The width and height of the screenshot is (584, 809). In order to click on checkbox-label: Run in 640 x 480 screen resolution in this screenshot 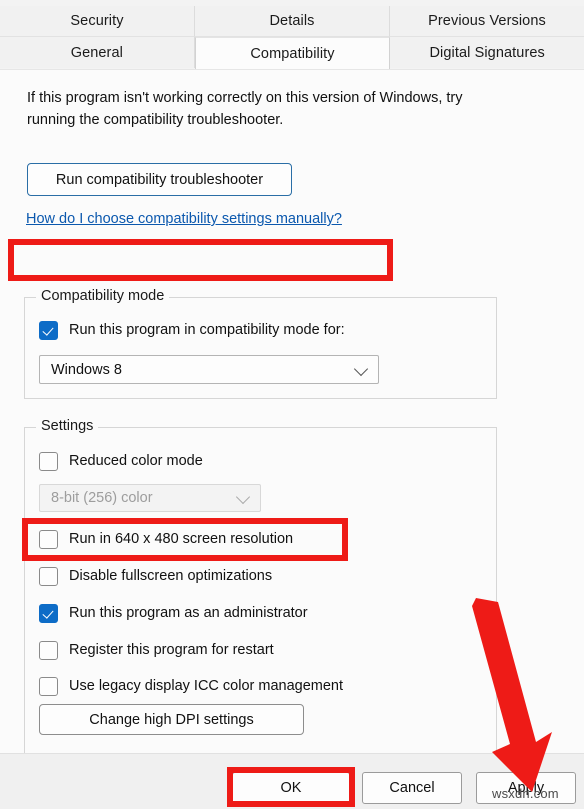, I will do `click(181, 539)`.